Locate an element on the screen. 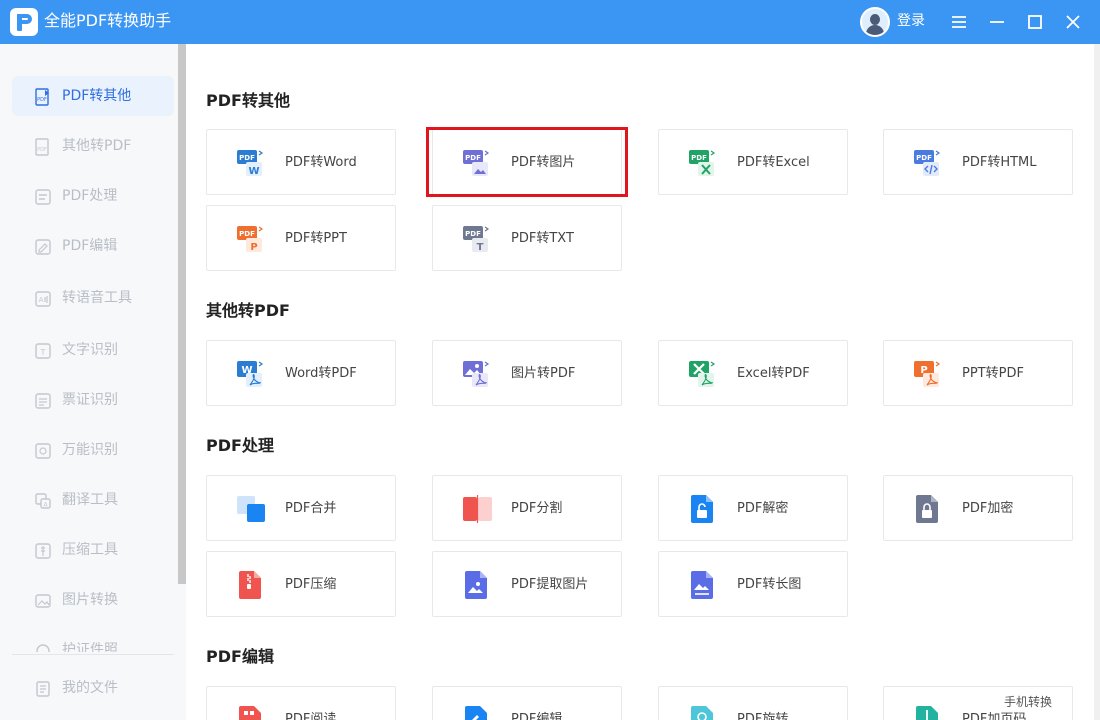 The image size is (1100, 720). card-pdf-split: PDF分割 is located at coordinates (527, 508).